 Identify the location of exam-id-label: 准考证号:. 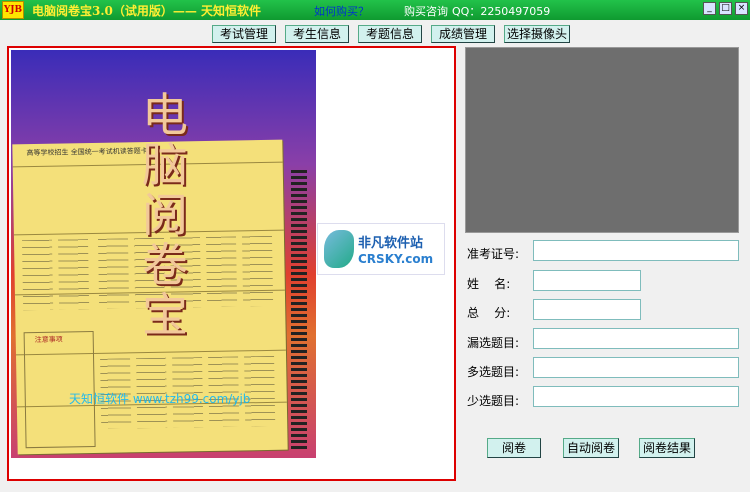
(493, 254).